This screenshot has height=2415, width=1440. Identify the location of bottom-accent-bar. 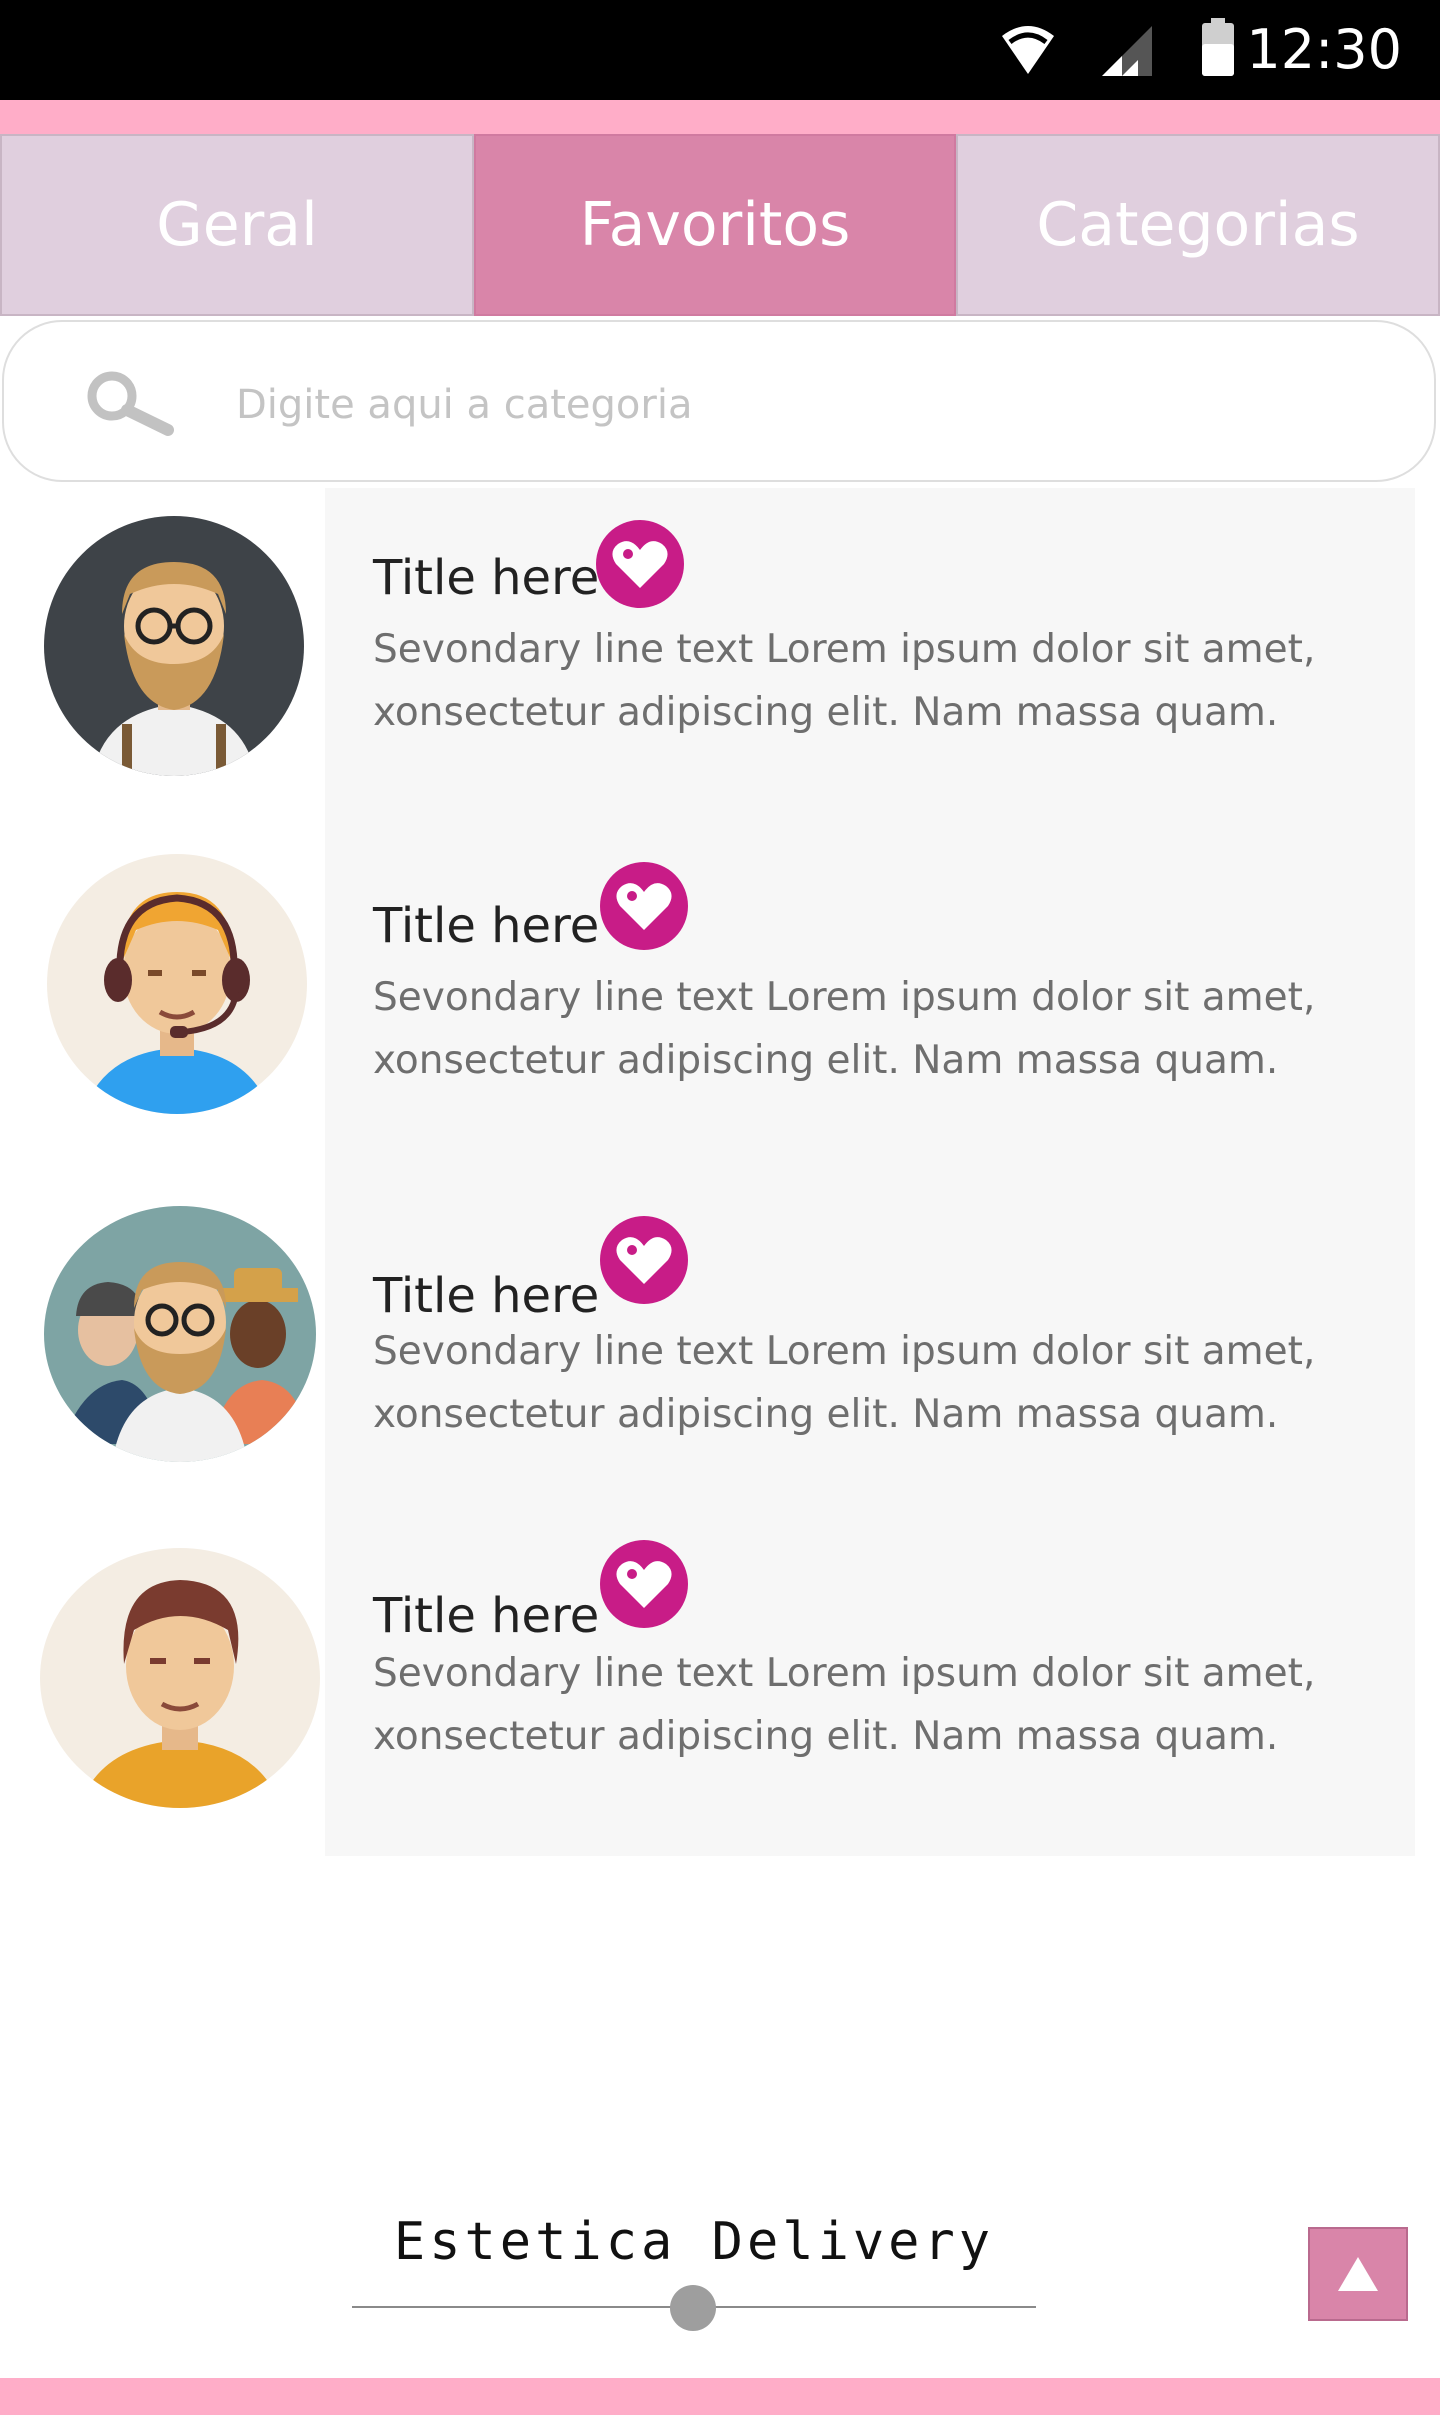
(720, 2396).